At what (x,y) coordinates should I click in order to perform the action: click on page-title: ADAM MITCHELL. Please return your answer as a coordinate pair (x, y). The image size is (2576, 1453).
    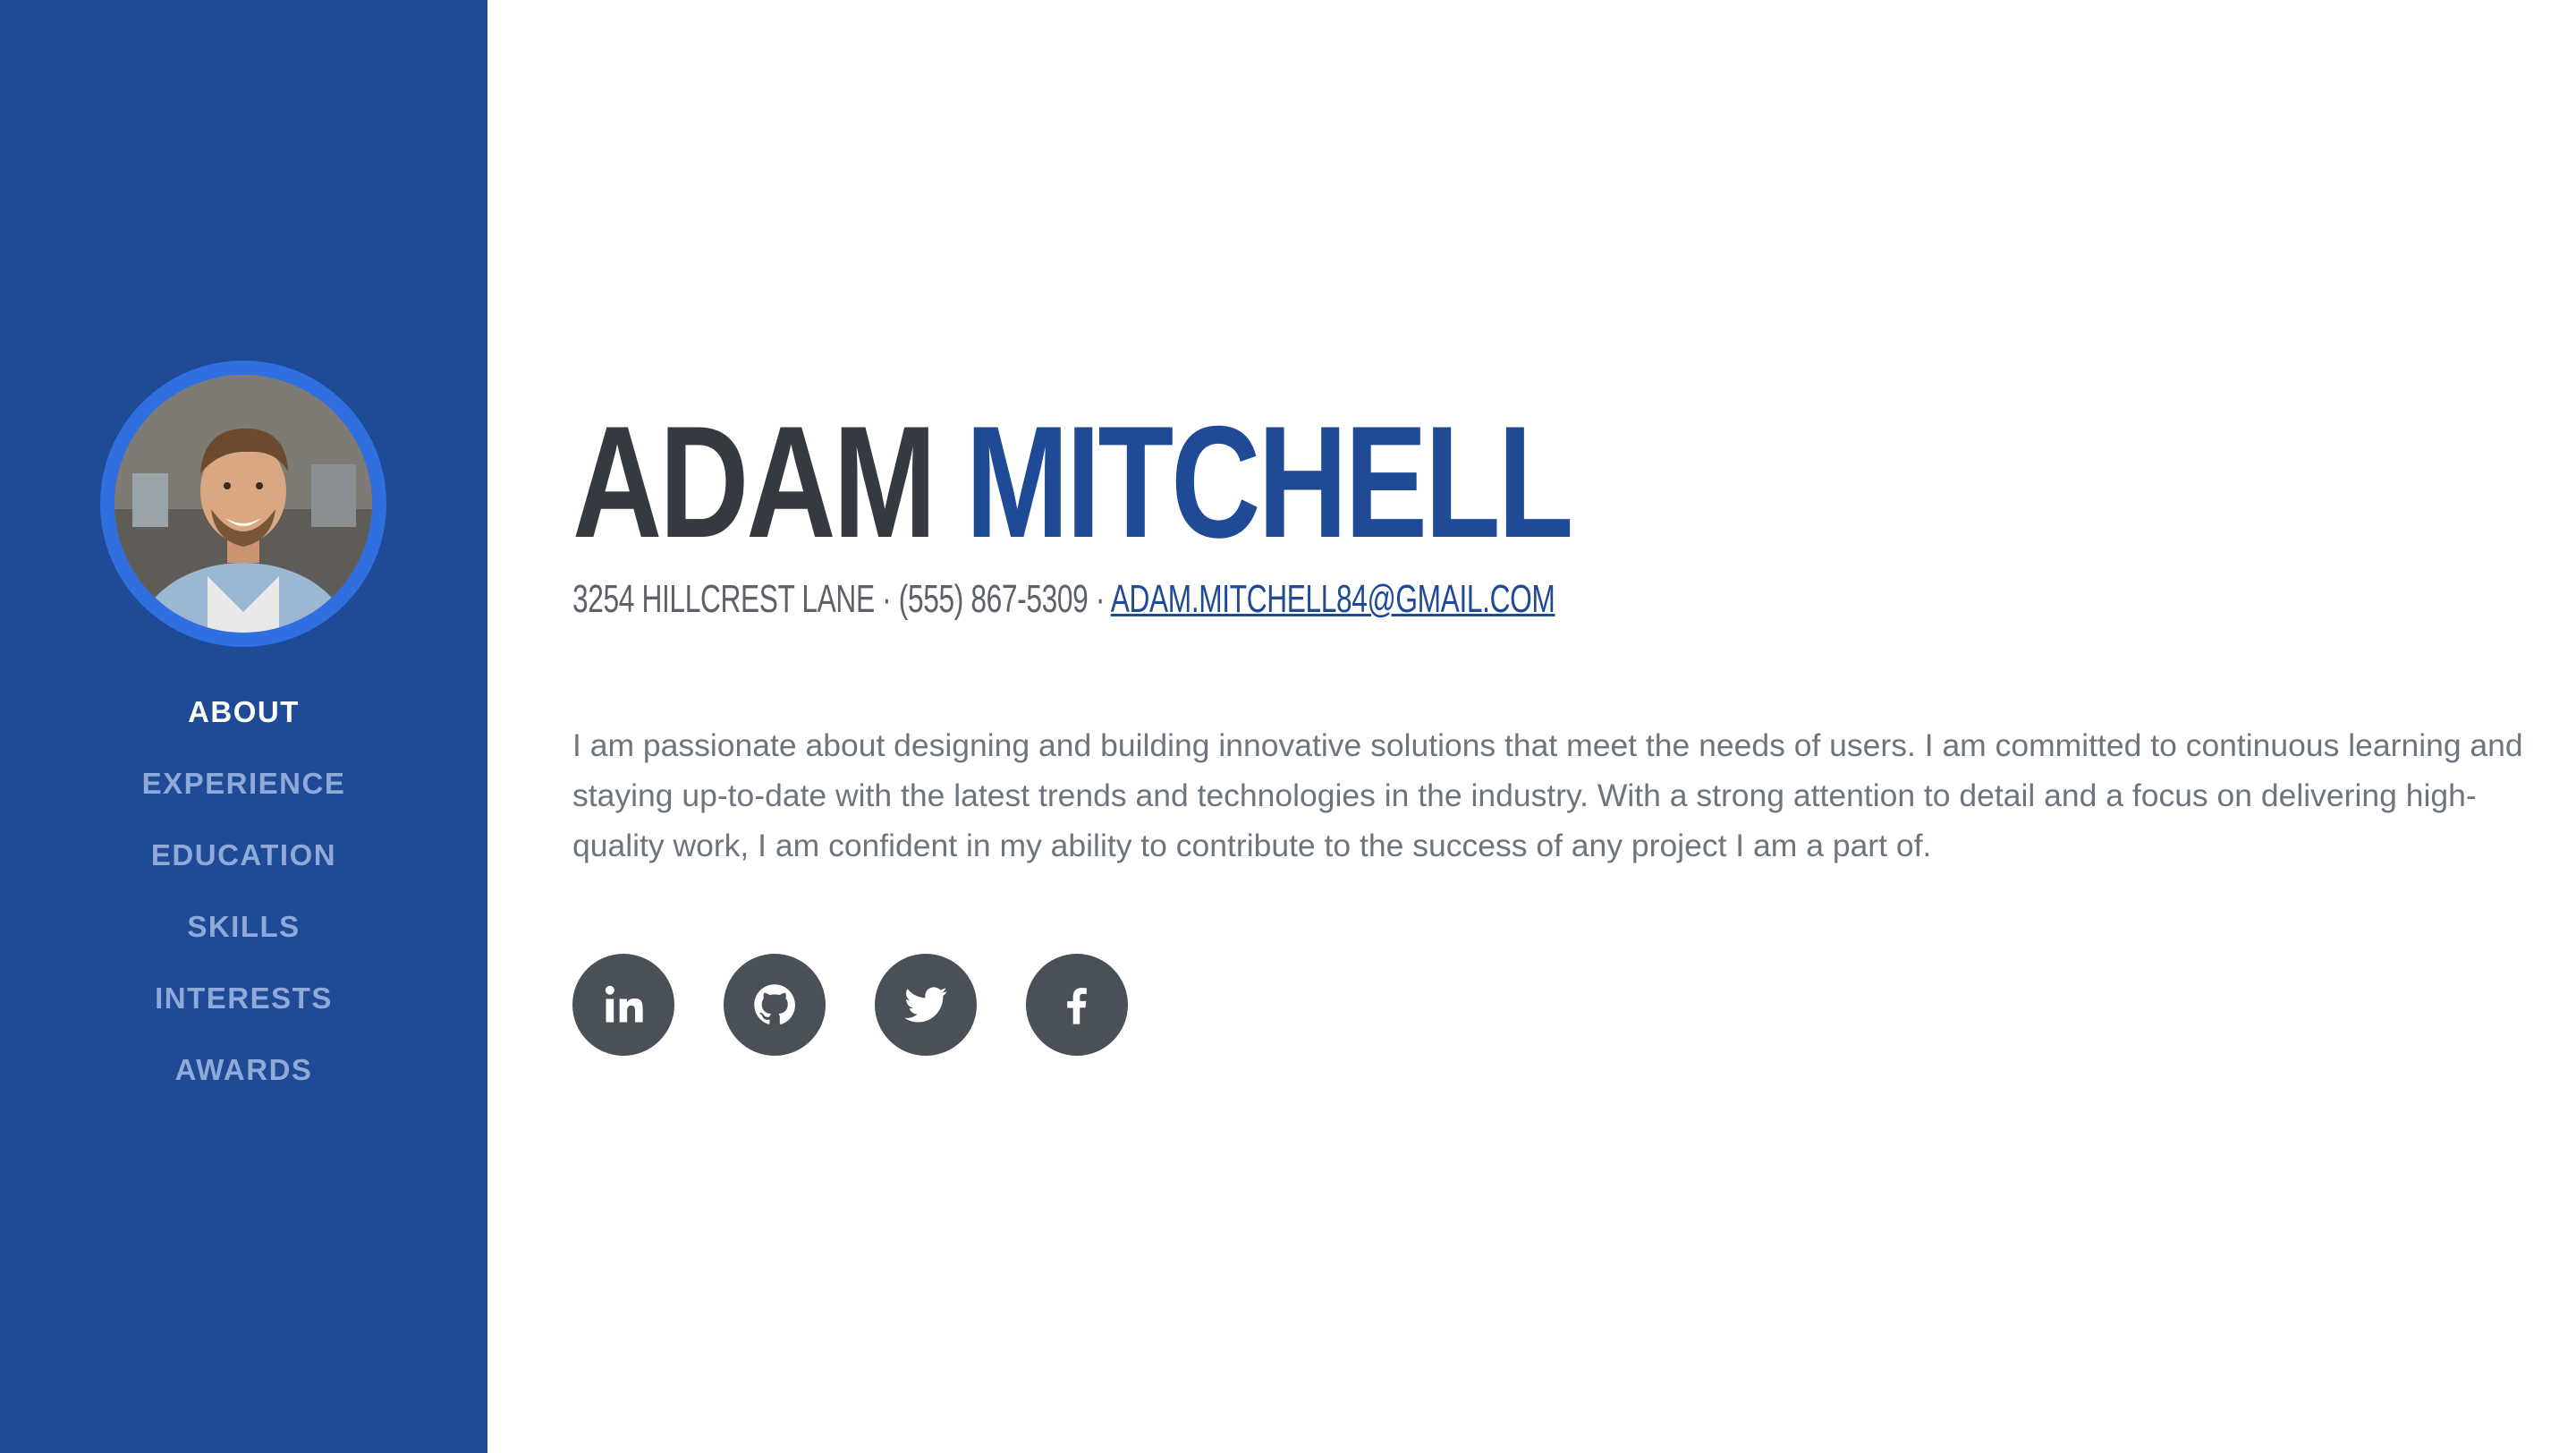
    Looking at the image, I should click on (1072, 482).